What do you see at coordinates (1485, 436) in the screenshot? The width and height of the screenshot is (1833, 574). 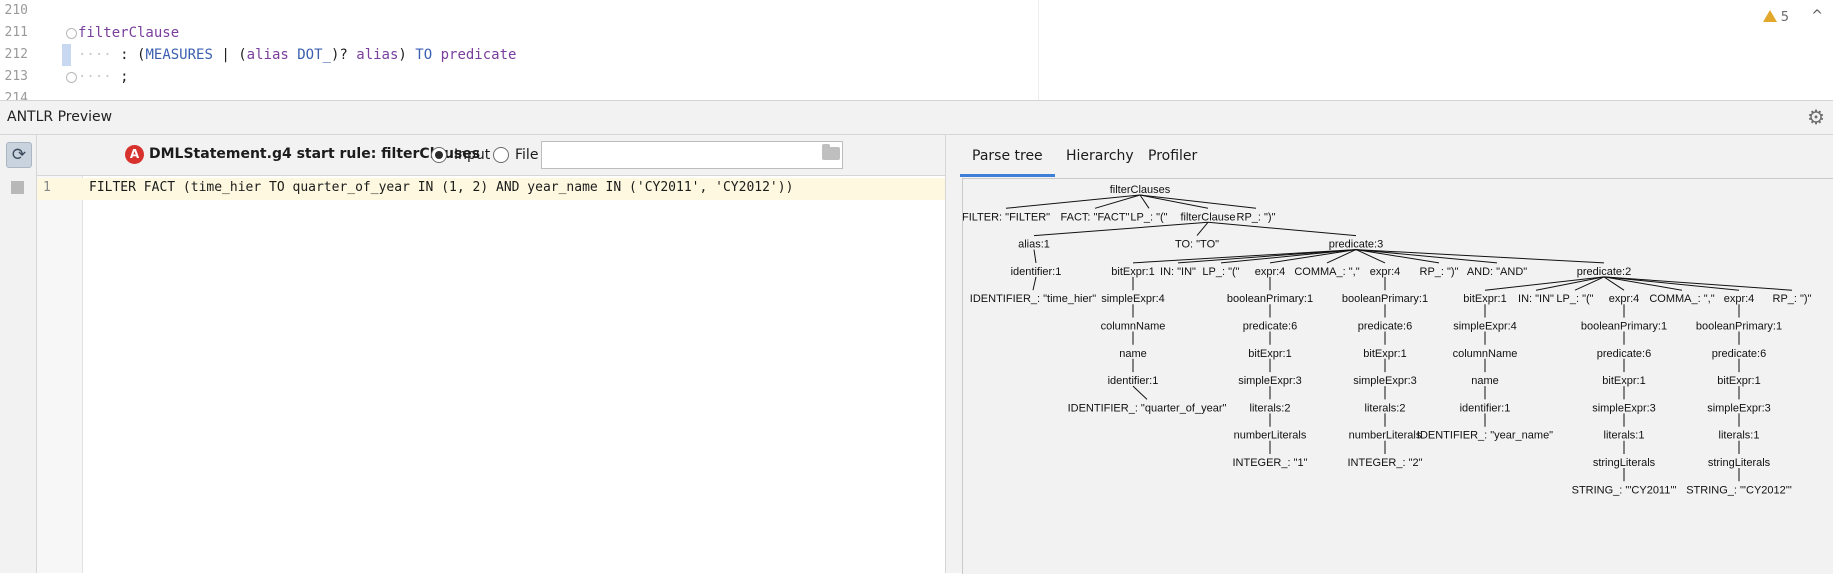 I see `tree-node: IDENTIFIER_: "year_name"` at bounding box center [1485, 436].